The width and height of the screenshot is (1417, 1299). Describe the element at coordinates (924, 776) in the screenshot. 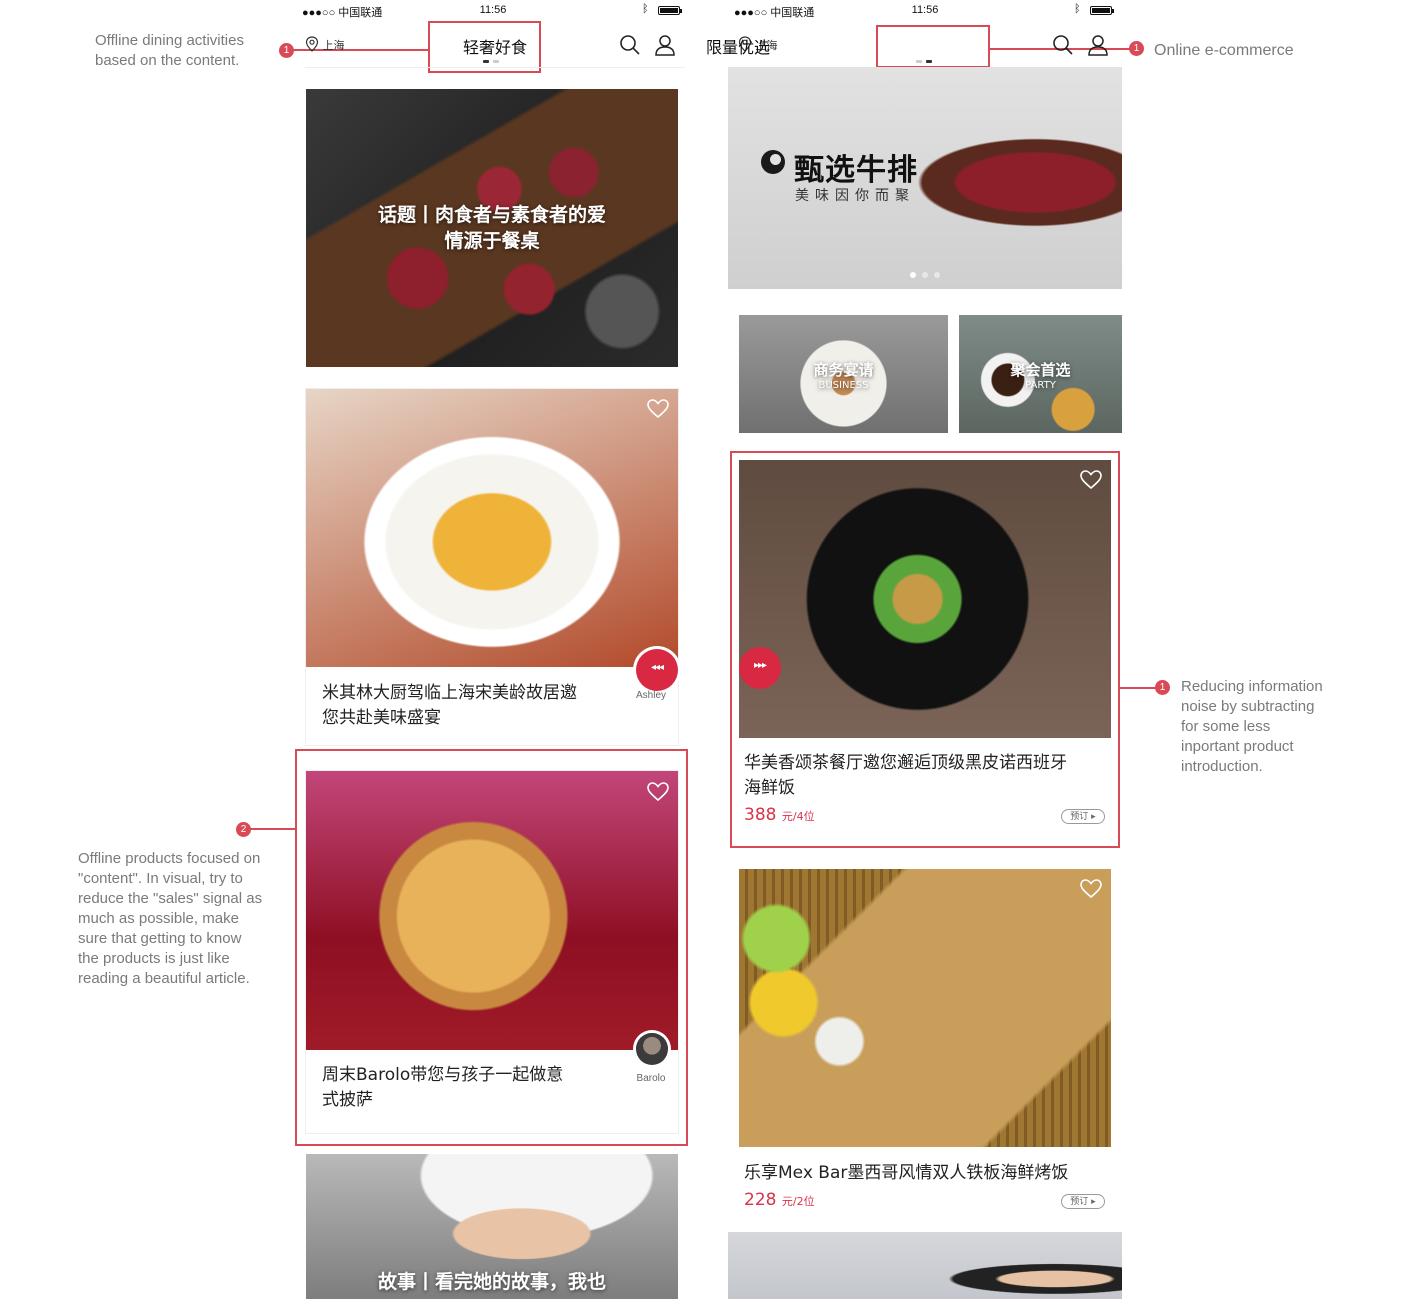

I see `product-title: 华美香颂茶餐厅邀您邂逅顶级黑皮诺西班牙 海鲜饭` at that location.